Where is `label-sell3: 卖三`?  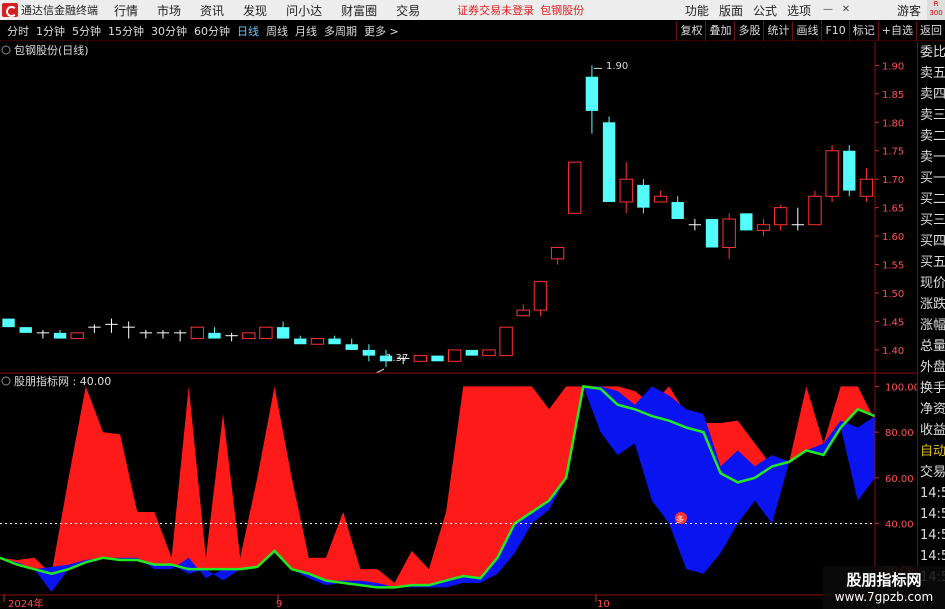 label-sell3: 卖三 is located at coordinates (932, 115).